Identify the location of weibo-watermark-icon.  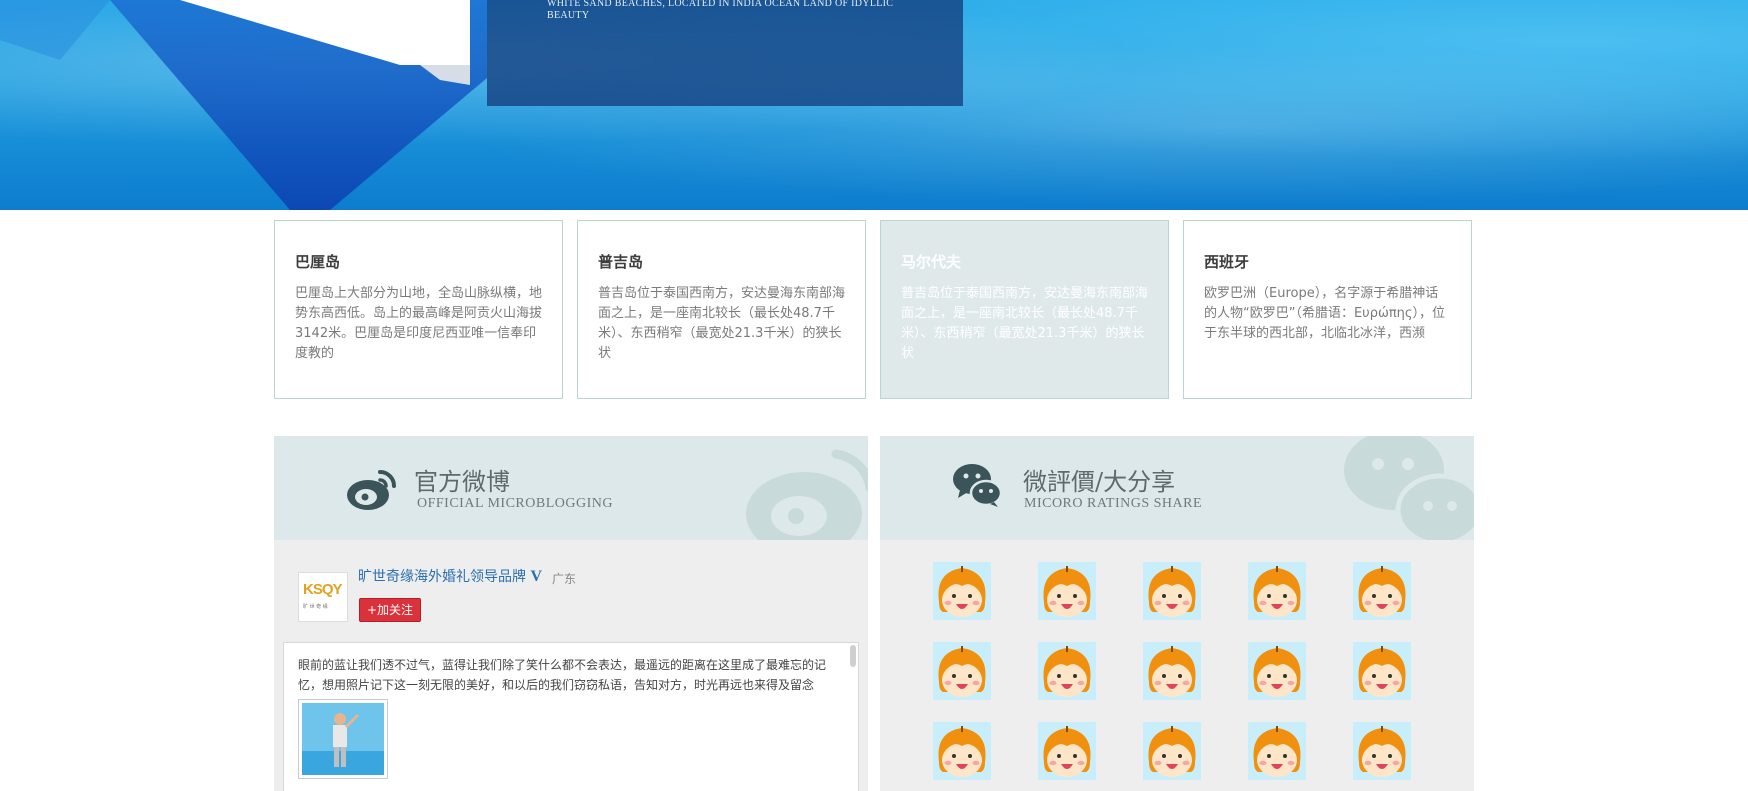
(807, 494).